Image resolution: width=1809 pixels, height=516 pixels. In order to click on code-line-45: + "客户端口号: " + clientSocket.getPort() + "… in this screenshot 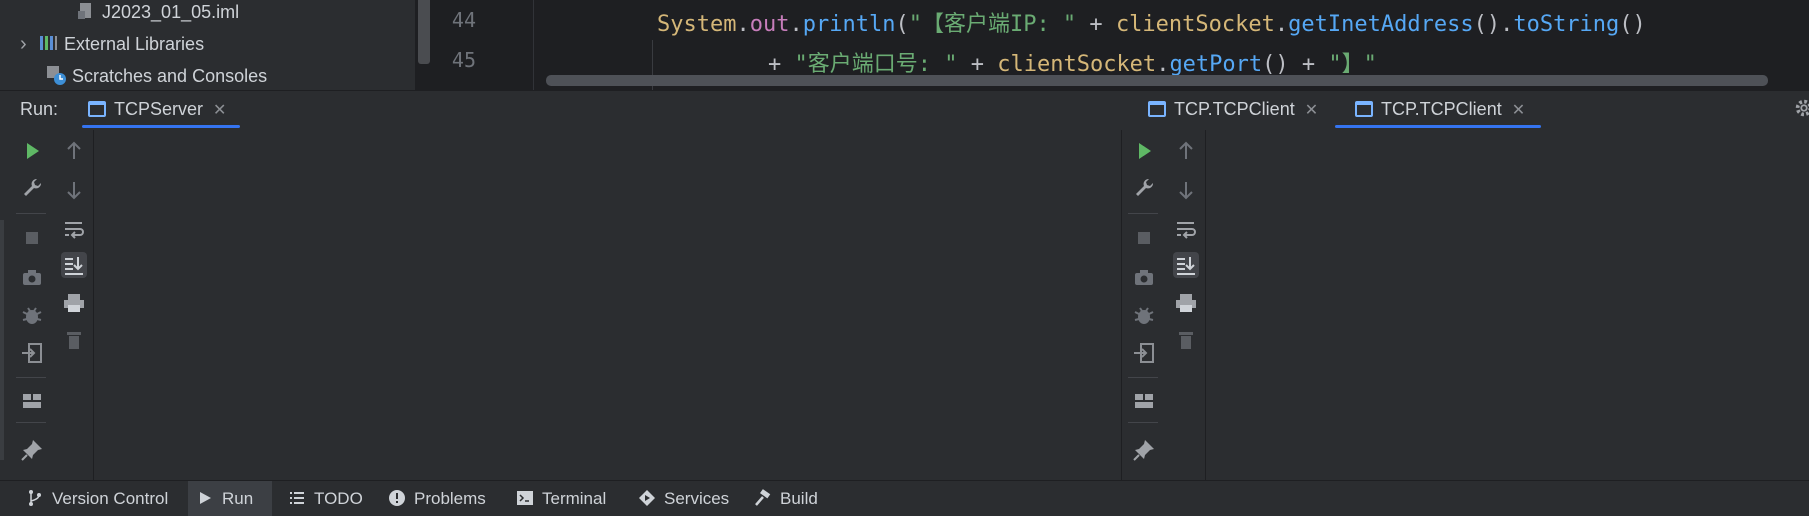, I will do `click(1072, 64)`.